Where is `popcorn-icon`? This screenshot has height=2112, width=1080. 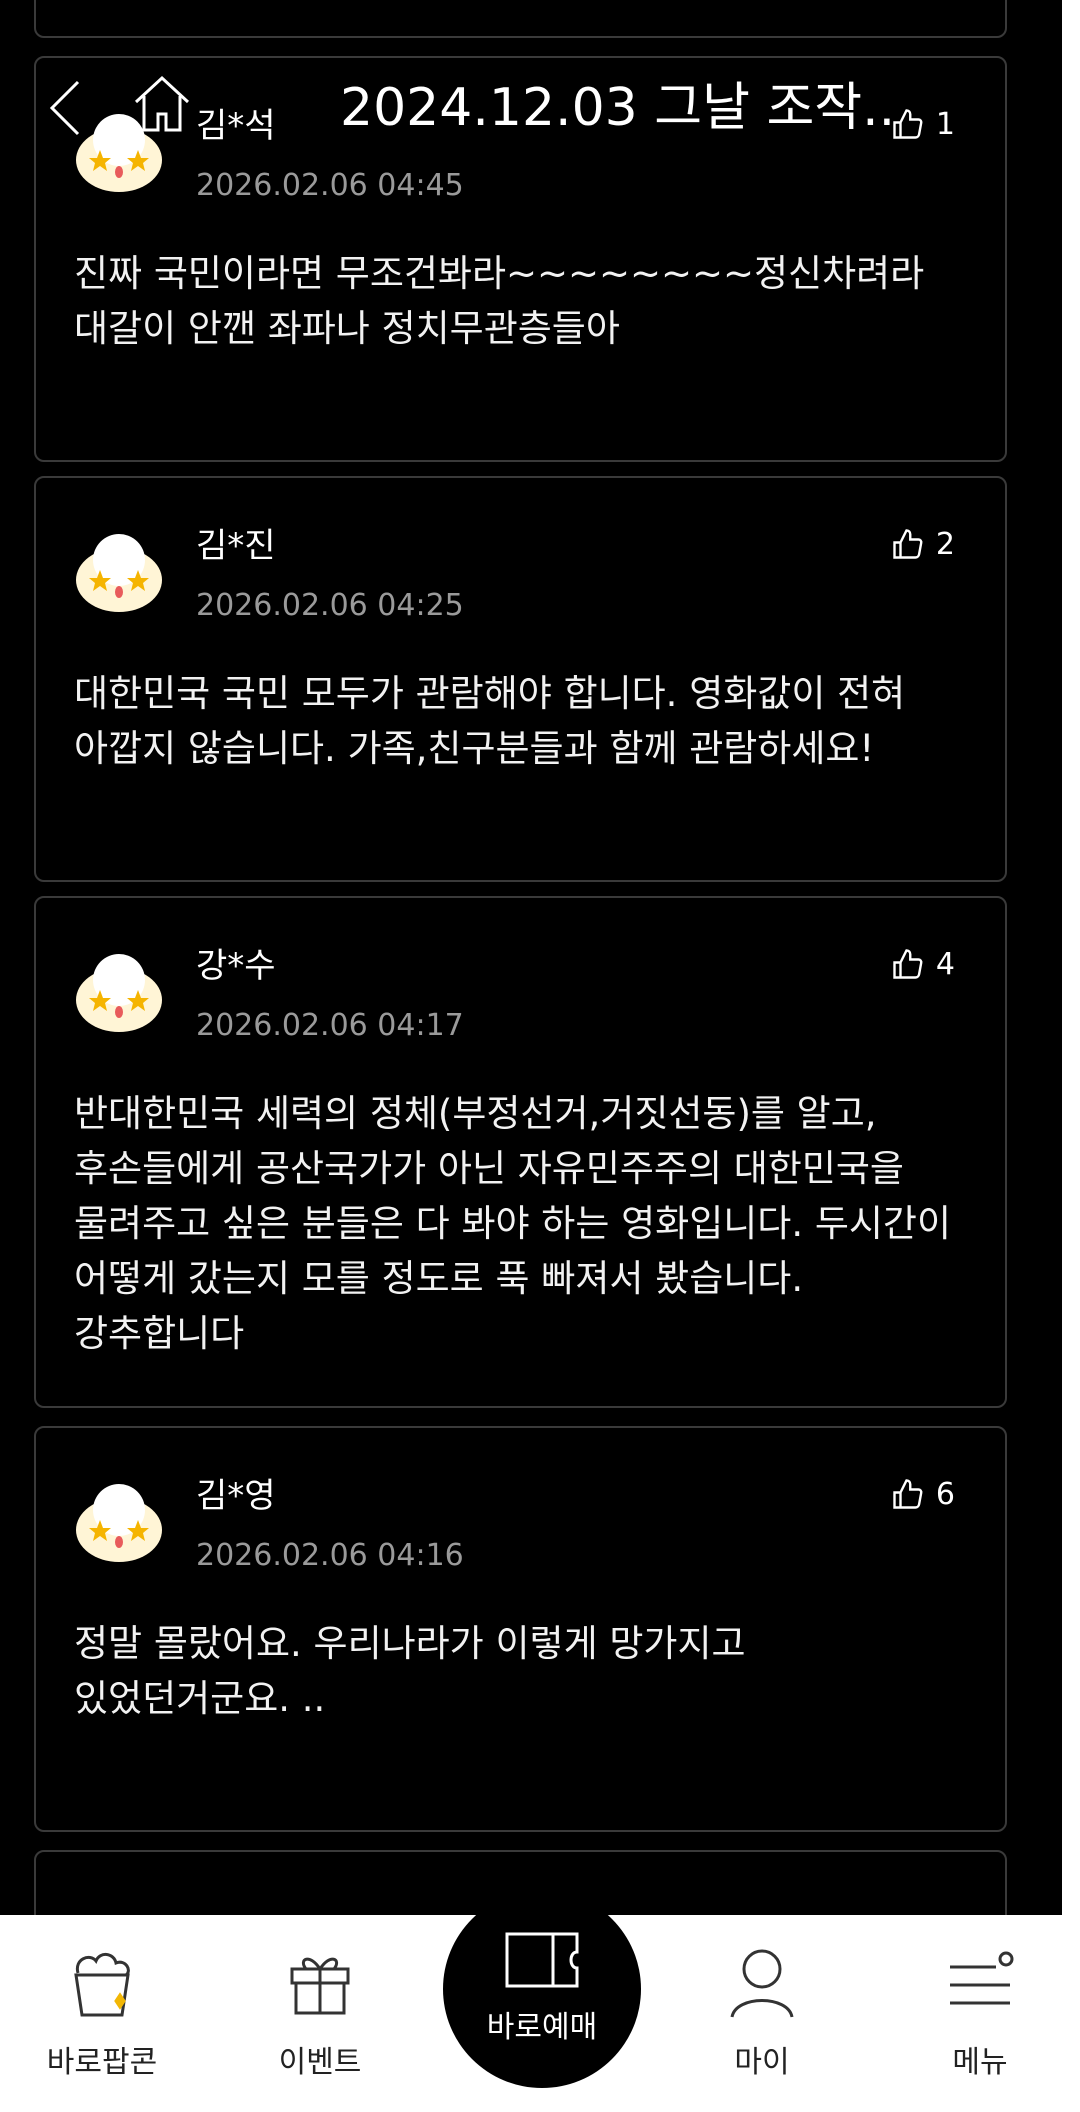 popcorn-icon is located at coordinates (102, 1985).